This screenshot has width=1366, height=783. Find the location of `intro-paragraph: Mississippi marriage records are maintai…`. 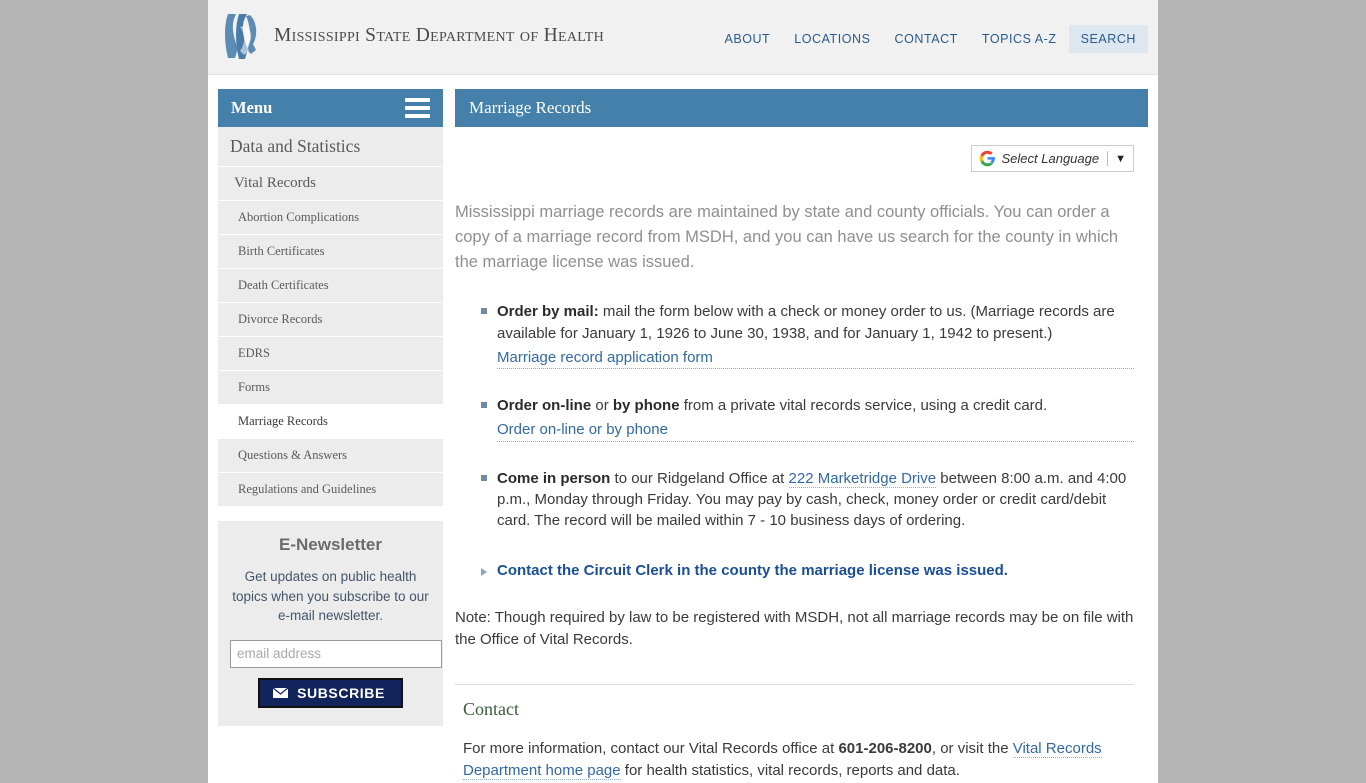

intro-paragraph: Mississippi marriage records are maintai… is located at coordinates (787, 237).